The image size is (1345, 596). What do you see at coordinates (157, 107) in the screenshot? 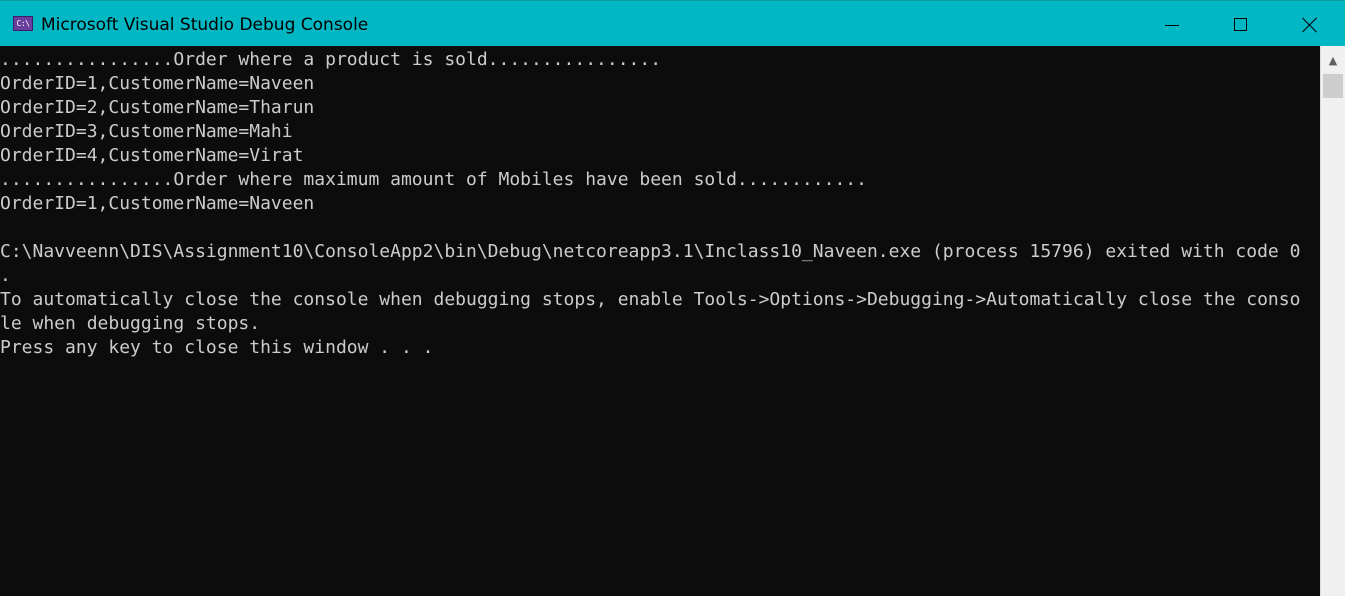
I see `console-line-order-2: OrderID=2,CustomerName=Tharun` at bounding box center [157, 107].